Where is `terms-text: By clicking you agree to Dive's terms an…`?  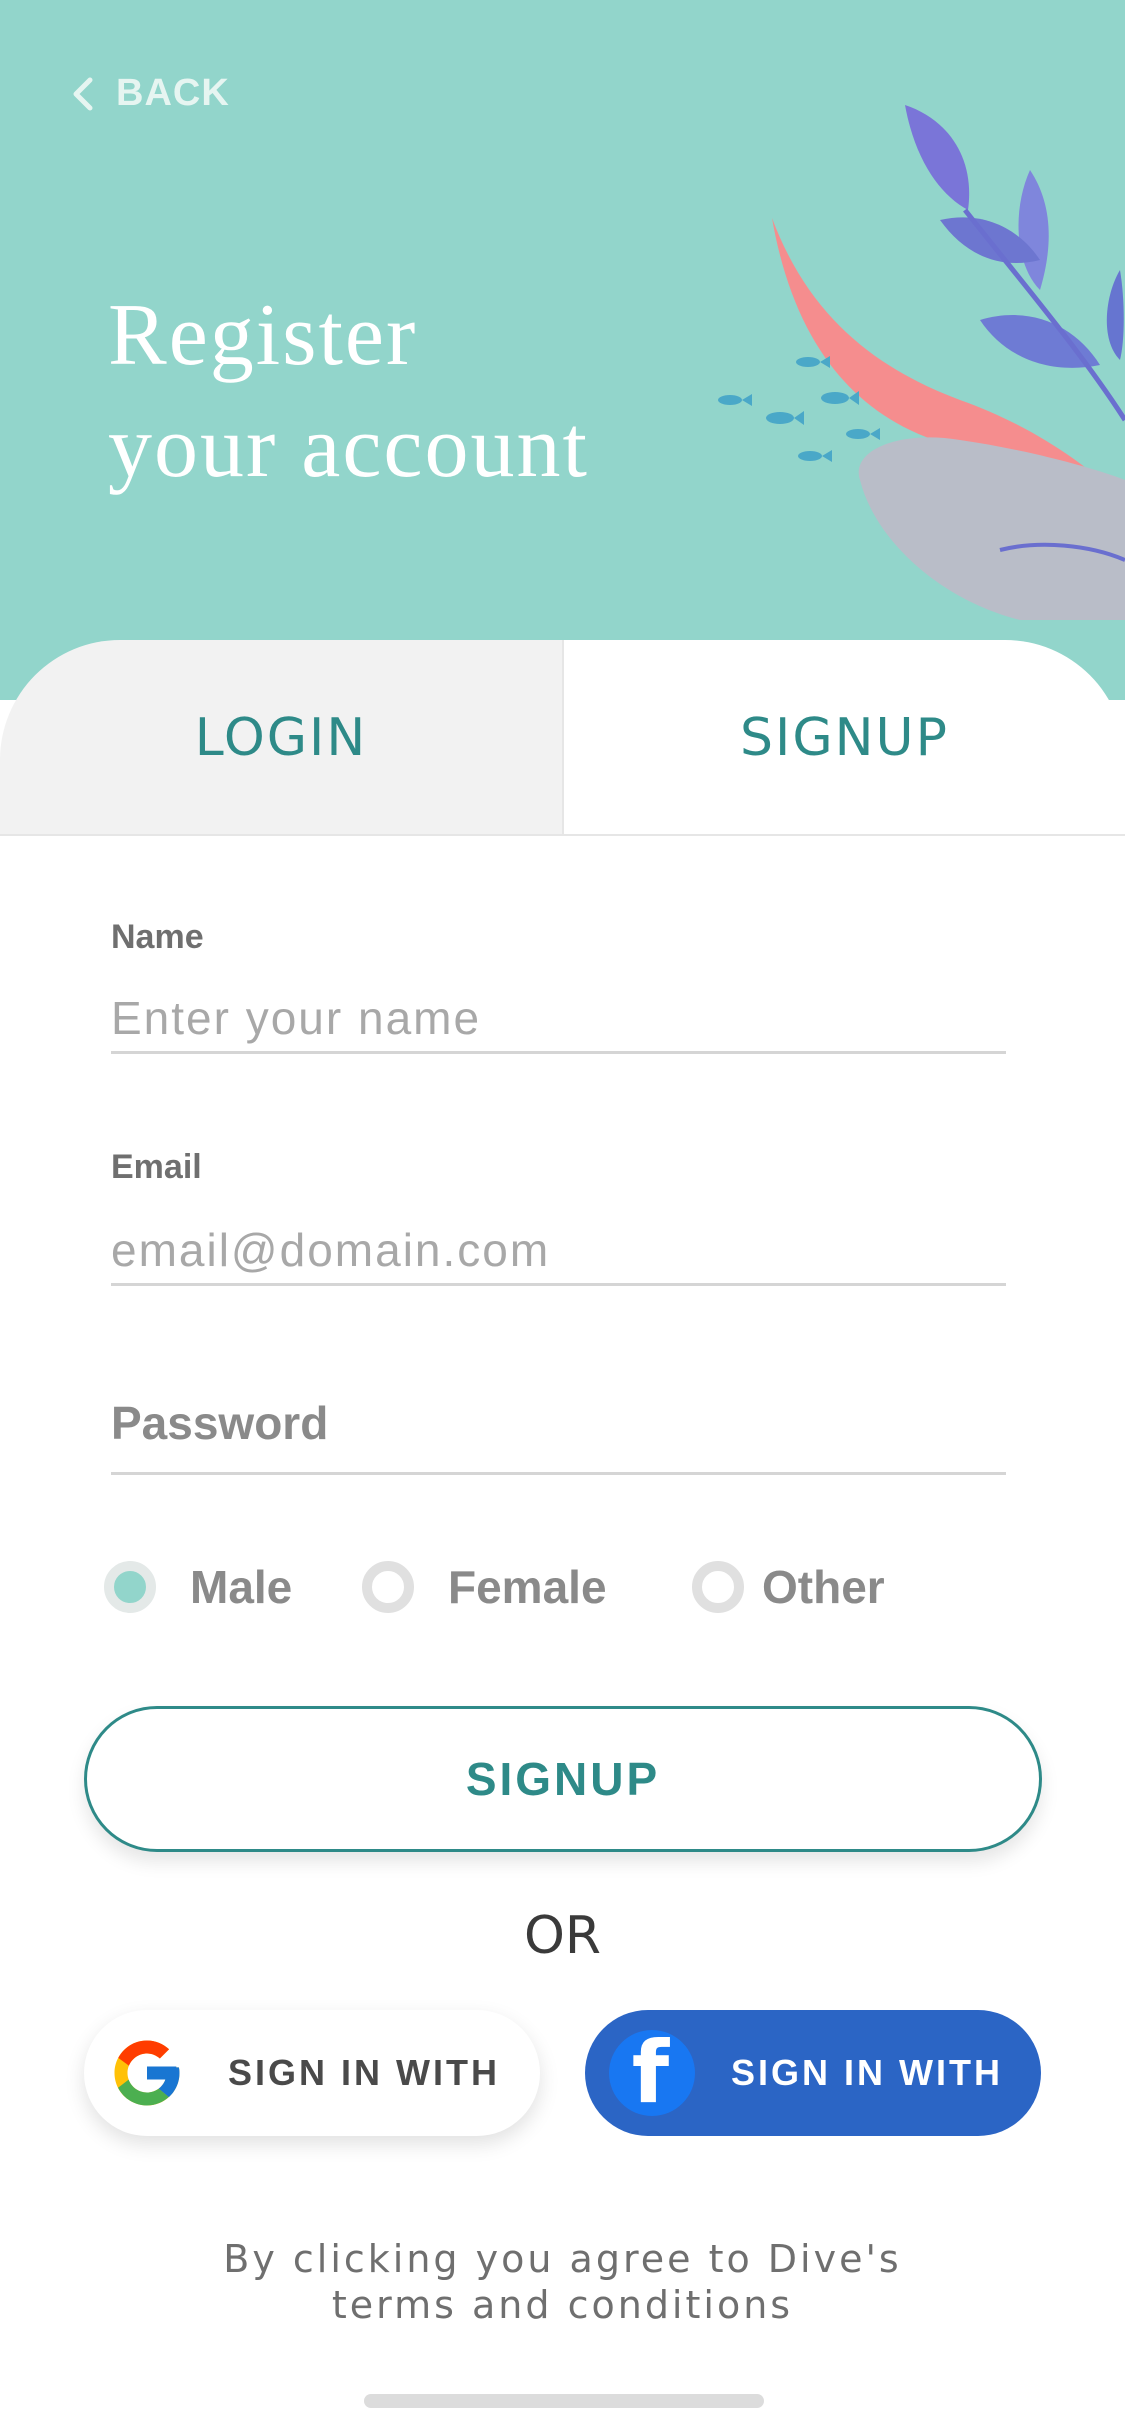
terms-text: By clicking you agree to Dive's terms an… is located at coordinates (562, 2282).